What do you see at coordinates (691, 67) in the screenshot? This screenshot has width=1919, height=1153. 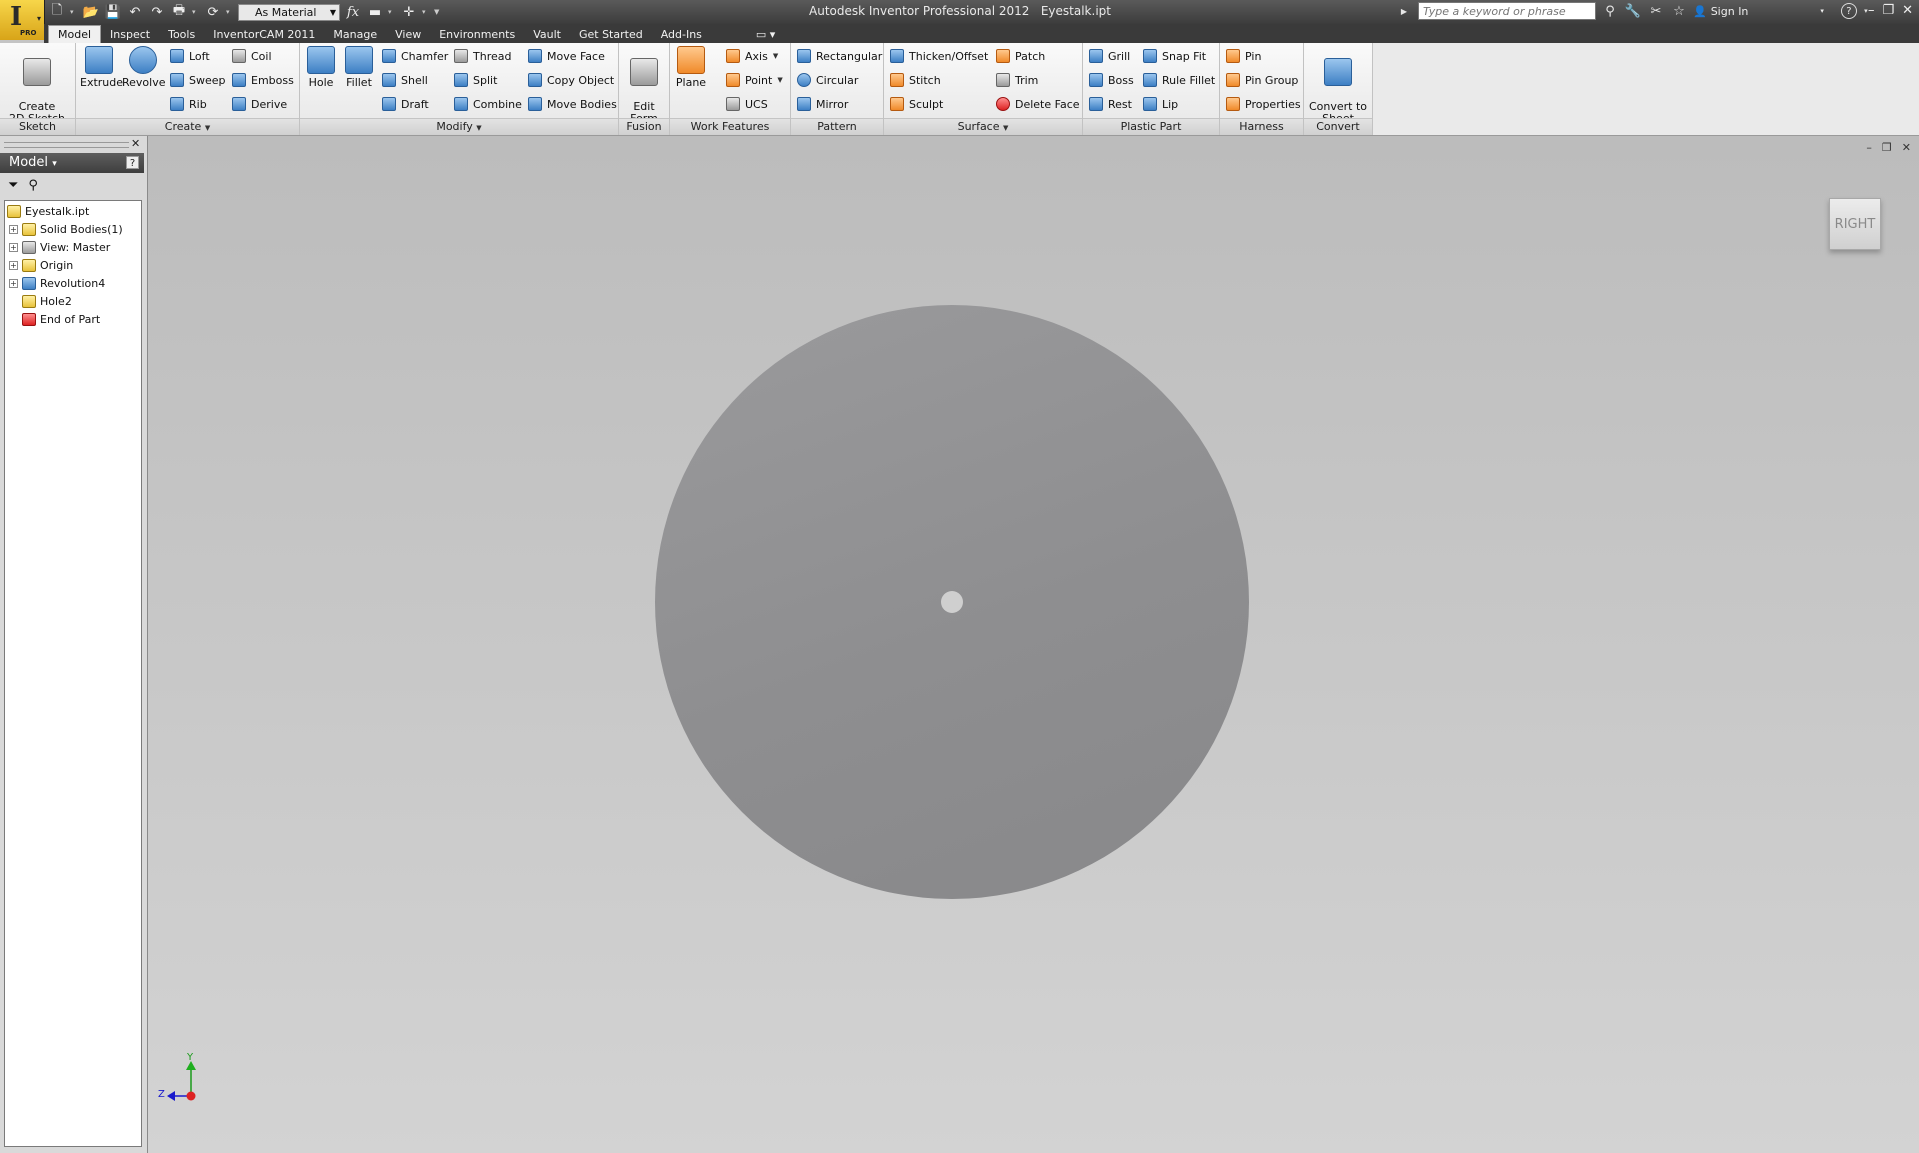 I see `plane-button: Plane` at bounding box center [691, 67].